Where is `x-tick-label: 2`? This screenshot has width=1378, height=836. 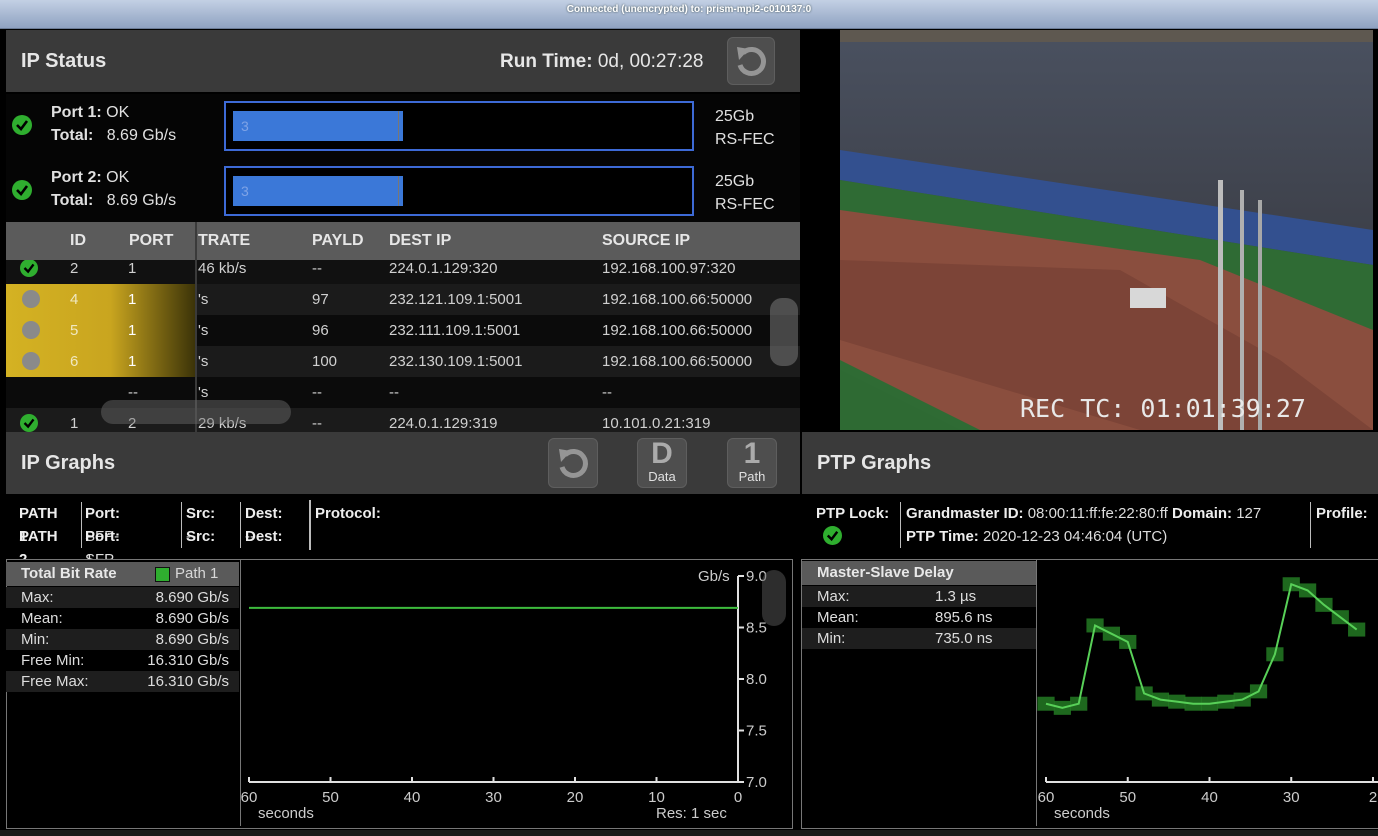 x-tick-label: 2 is located at coordinates (1373, 797).